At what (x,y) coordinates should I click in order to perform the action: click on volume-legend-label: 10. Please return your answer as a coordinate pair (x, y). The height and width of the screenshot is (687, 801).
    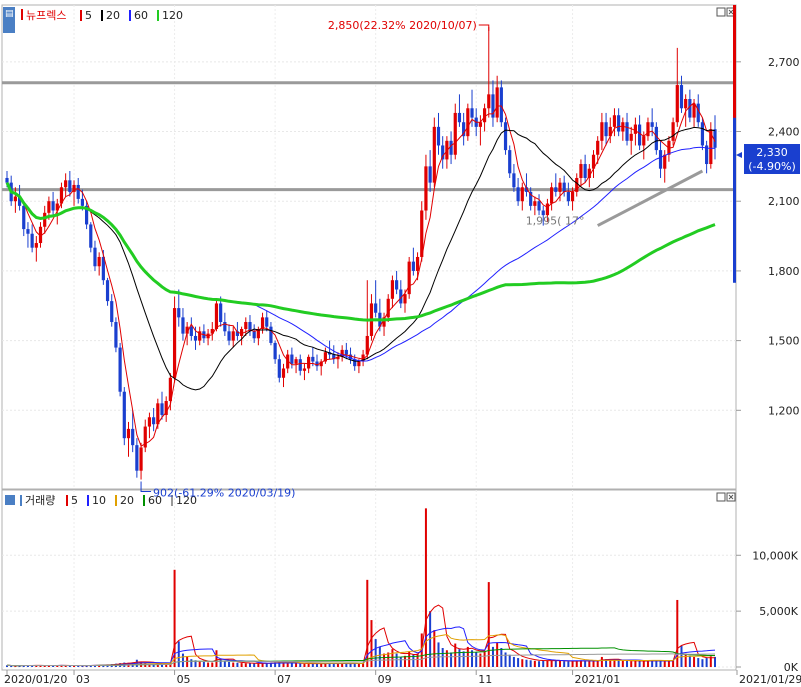
    Looking at the image, I should click on (99, 500).